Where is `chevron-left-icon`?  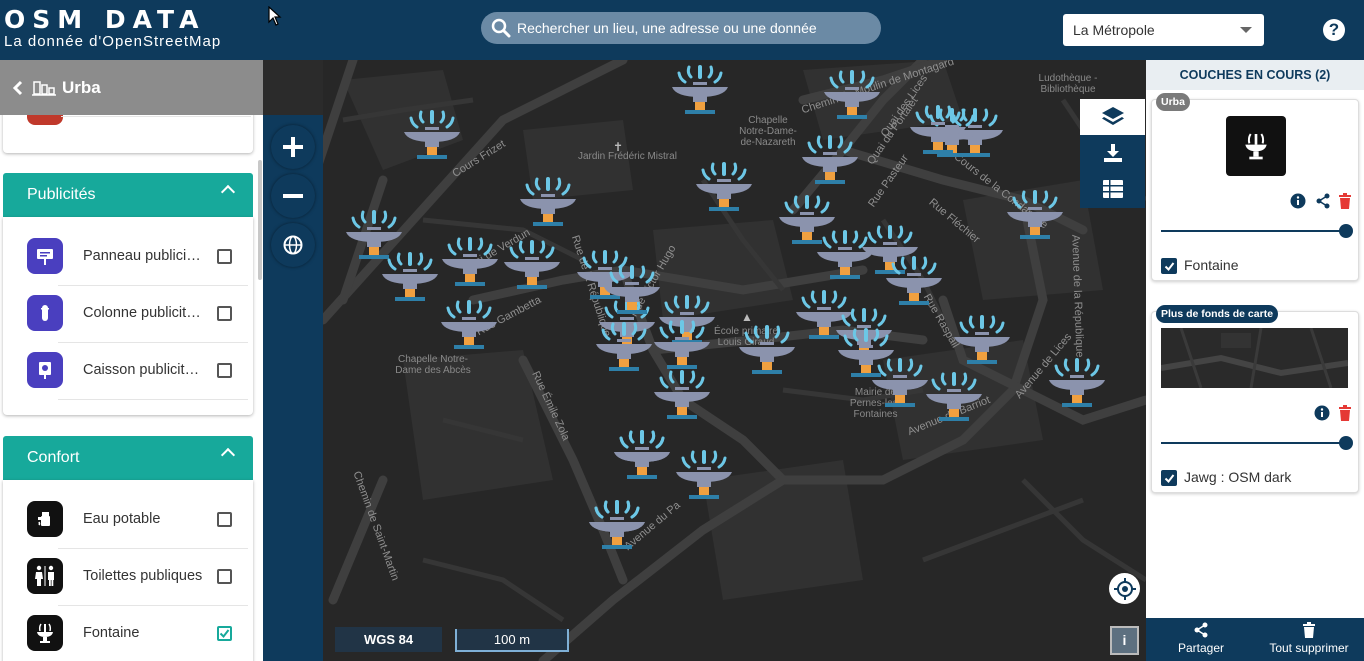 chevron-left-icon is located at coordinates (18, 88).